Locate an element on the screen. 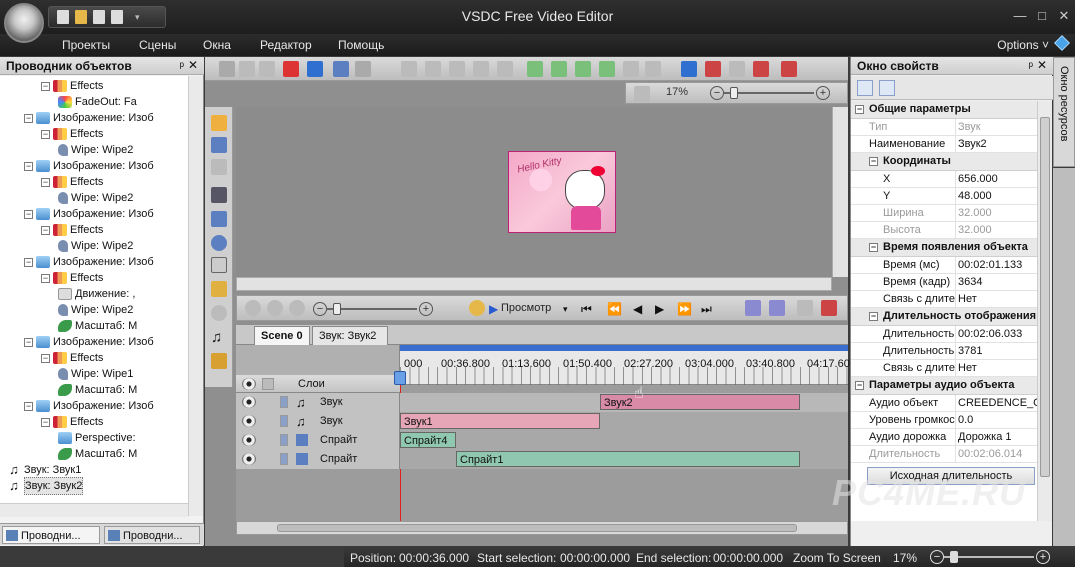 The height and width of the screenshot is (567, 1075). align-left-icon is located at coordinates (409, 69).